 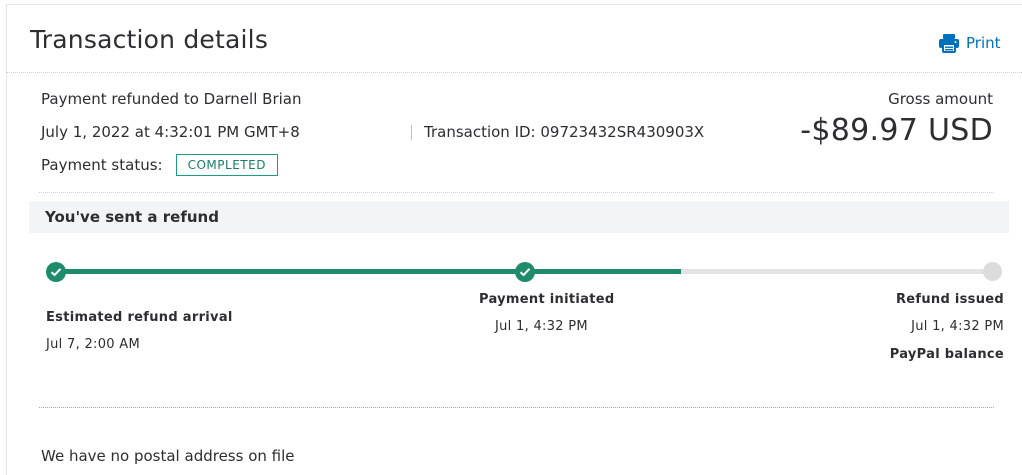 I want to click on refund-banner-title: You've sent a refund, so click(x=132, y=217).